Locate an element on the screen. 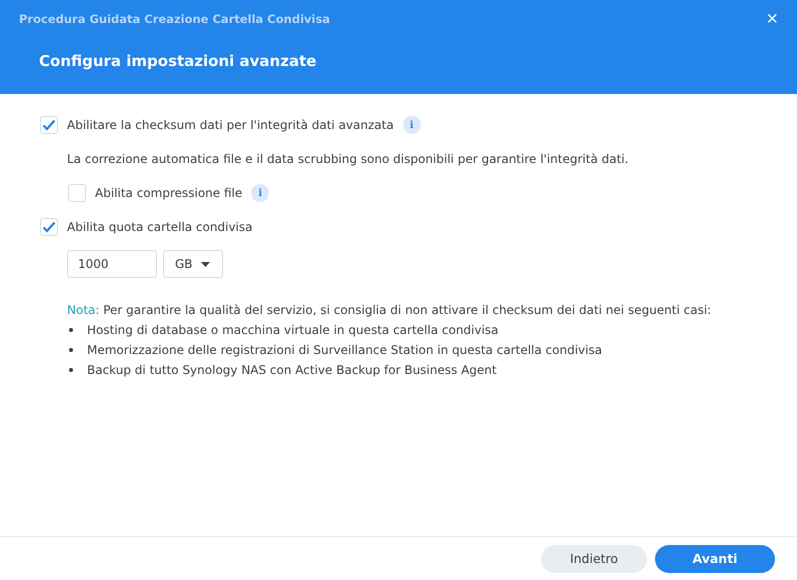  window-title: Procedura Guidata Creazione Cartella Condivisa is located at coordinates (174, 19).